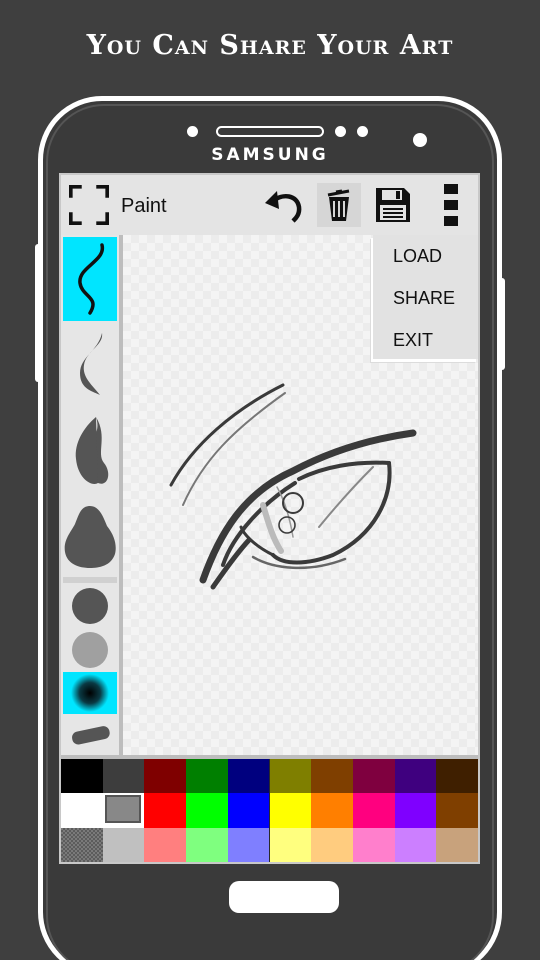 This screenshot has width=540, height=960. What do you see at coordinates (270, 45) in the screenshot?
I see `headline: You Can Share Your Art` at bounding box center [270, 45].